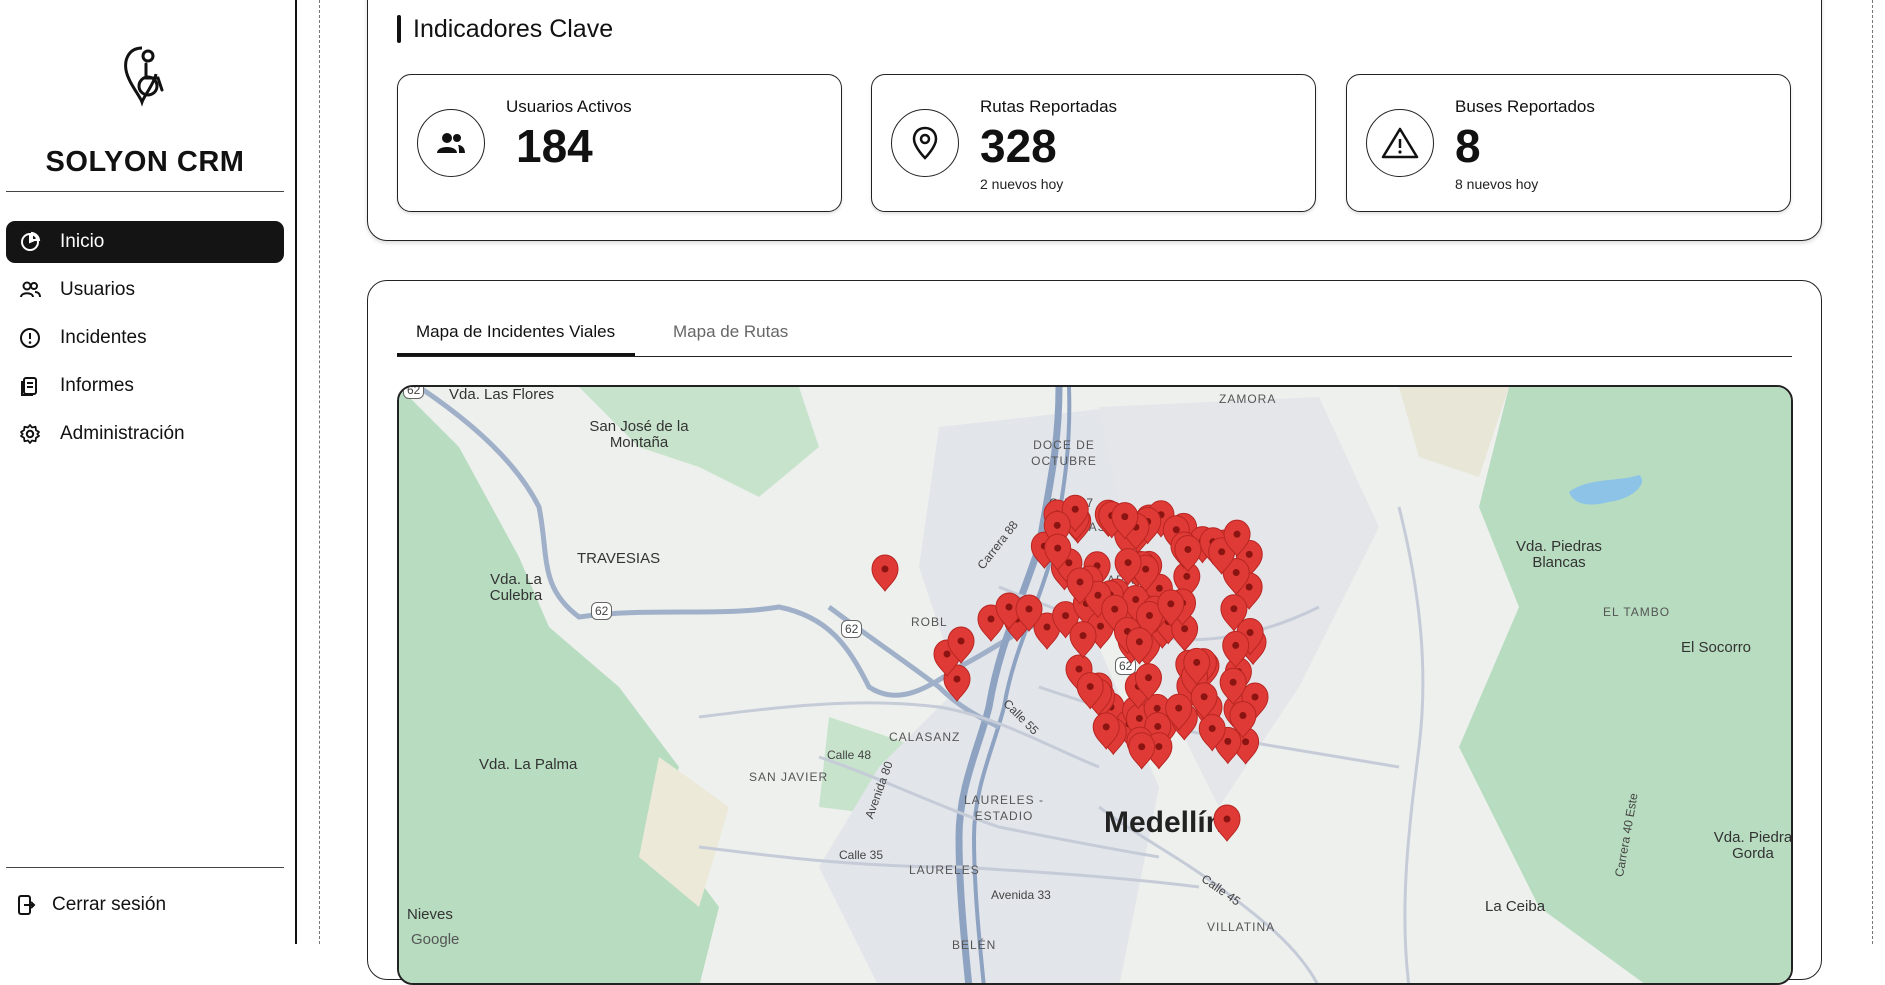 The height and width of the screenshot is (985, 1885). What do you see at coordinates (30, 434) in the screenshot?
I see `gear-icon` at bounding box center [30, 434].